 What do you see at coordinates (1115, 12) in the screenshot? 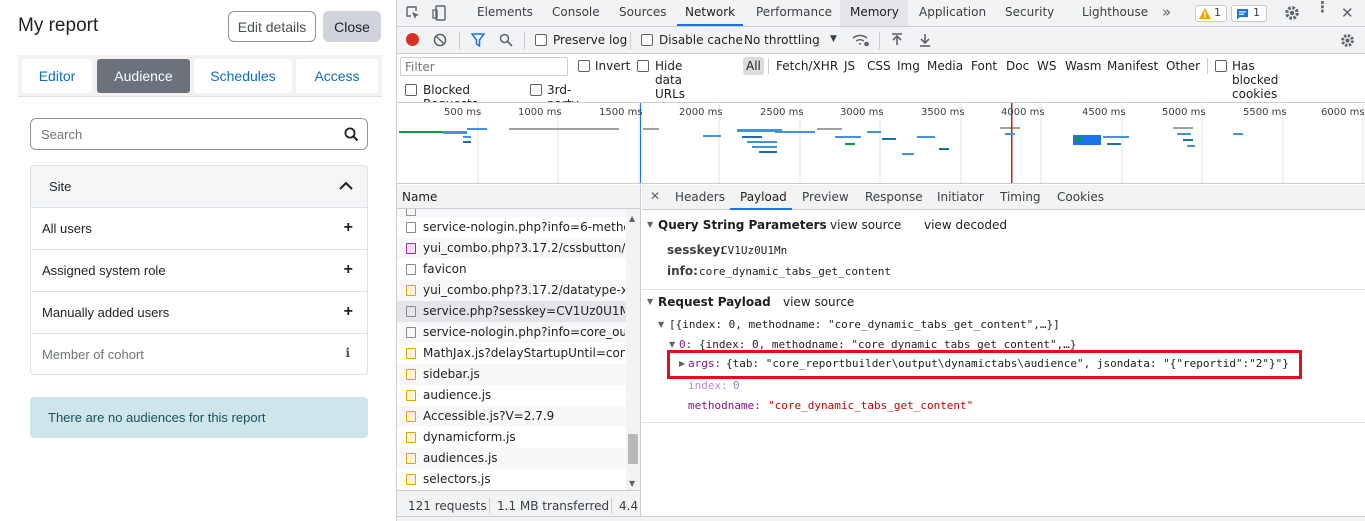
I see `tab-lighthouse: Lighthouse` at bounding box center [1115, 12].